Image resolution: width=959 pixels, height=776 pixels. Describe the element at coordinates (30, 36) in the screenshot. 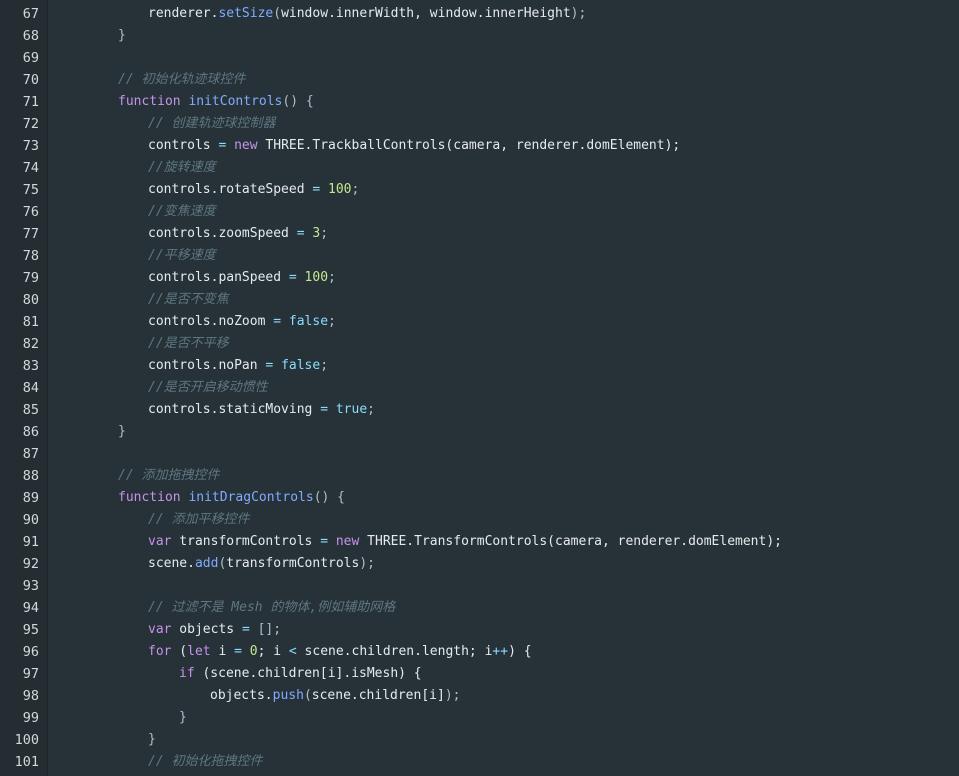

I see `line-number: 68` at that location.